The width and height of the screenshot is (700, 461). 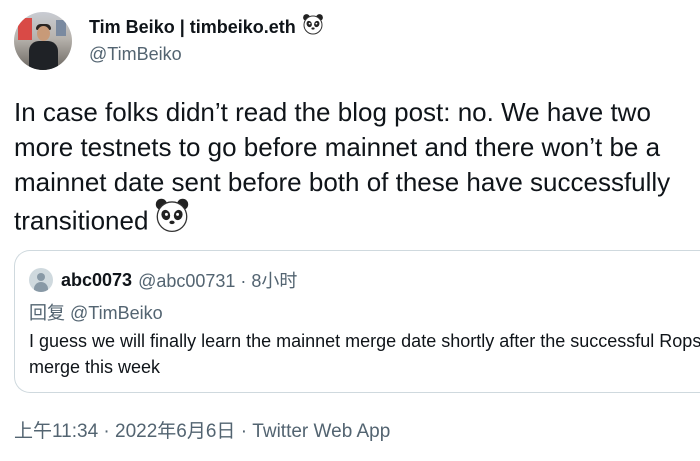 What do you see at coordinates (47, 313) in the screenshot?
I see `reply-prefix: 回复` at bounding box center [47, 313].